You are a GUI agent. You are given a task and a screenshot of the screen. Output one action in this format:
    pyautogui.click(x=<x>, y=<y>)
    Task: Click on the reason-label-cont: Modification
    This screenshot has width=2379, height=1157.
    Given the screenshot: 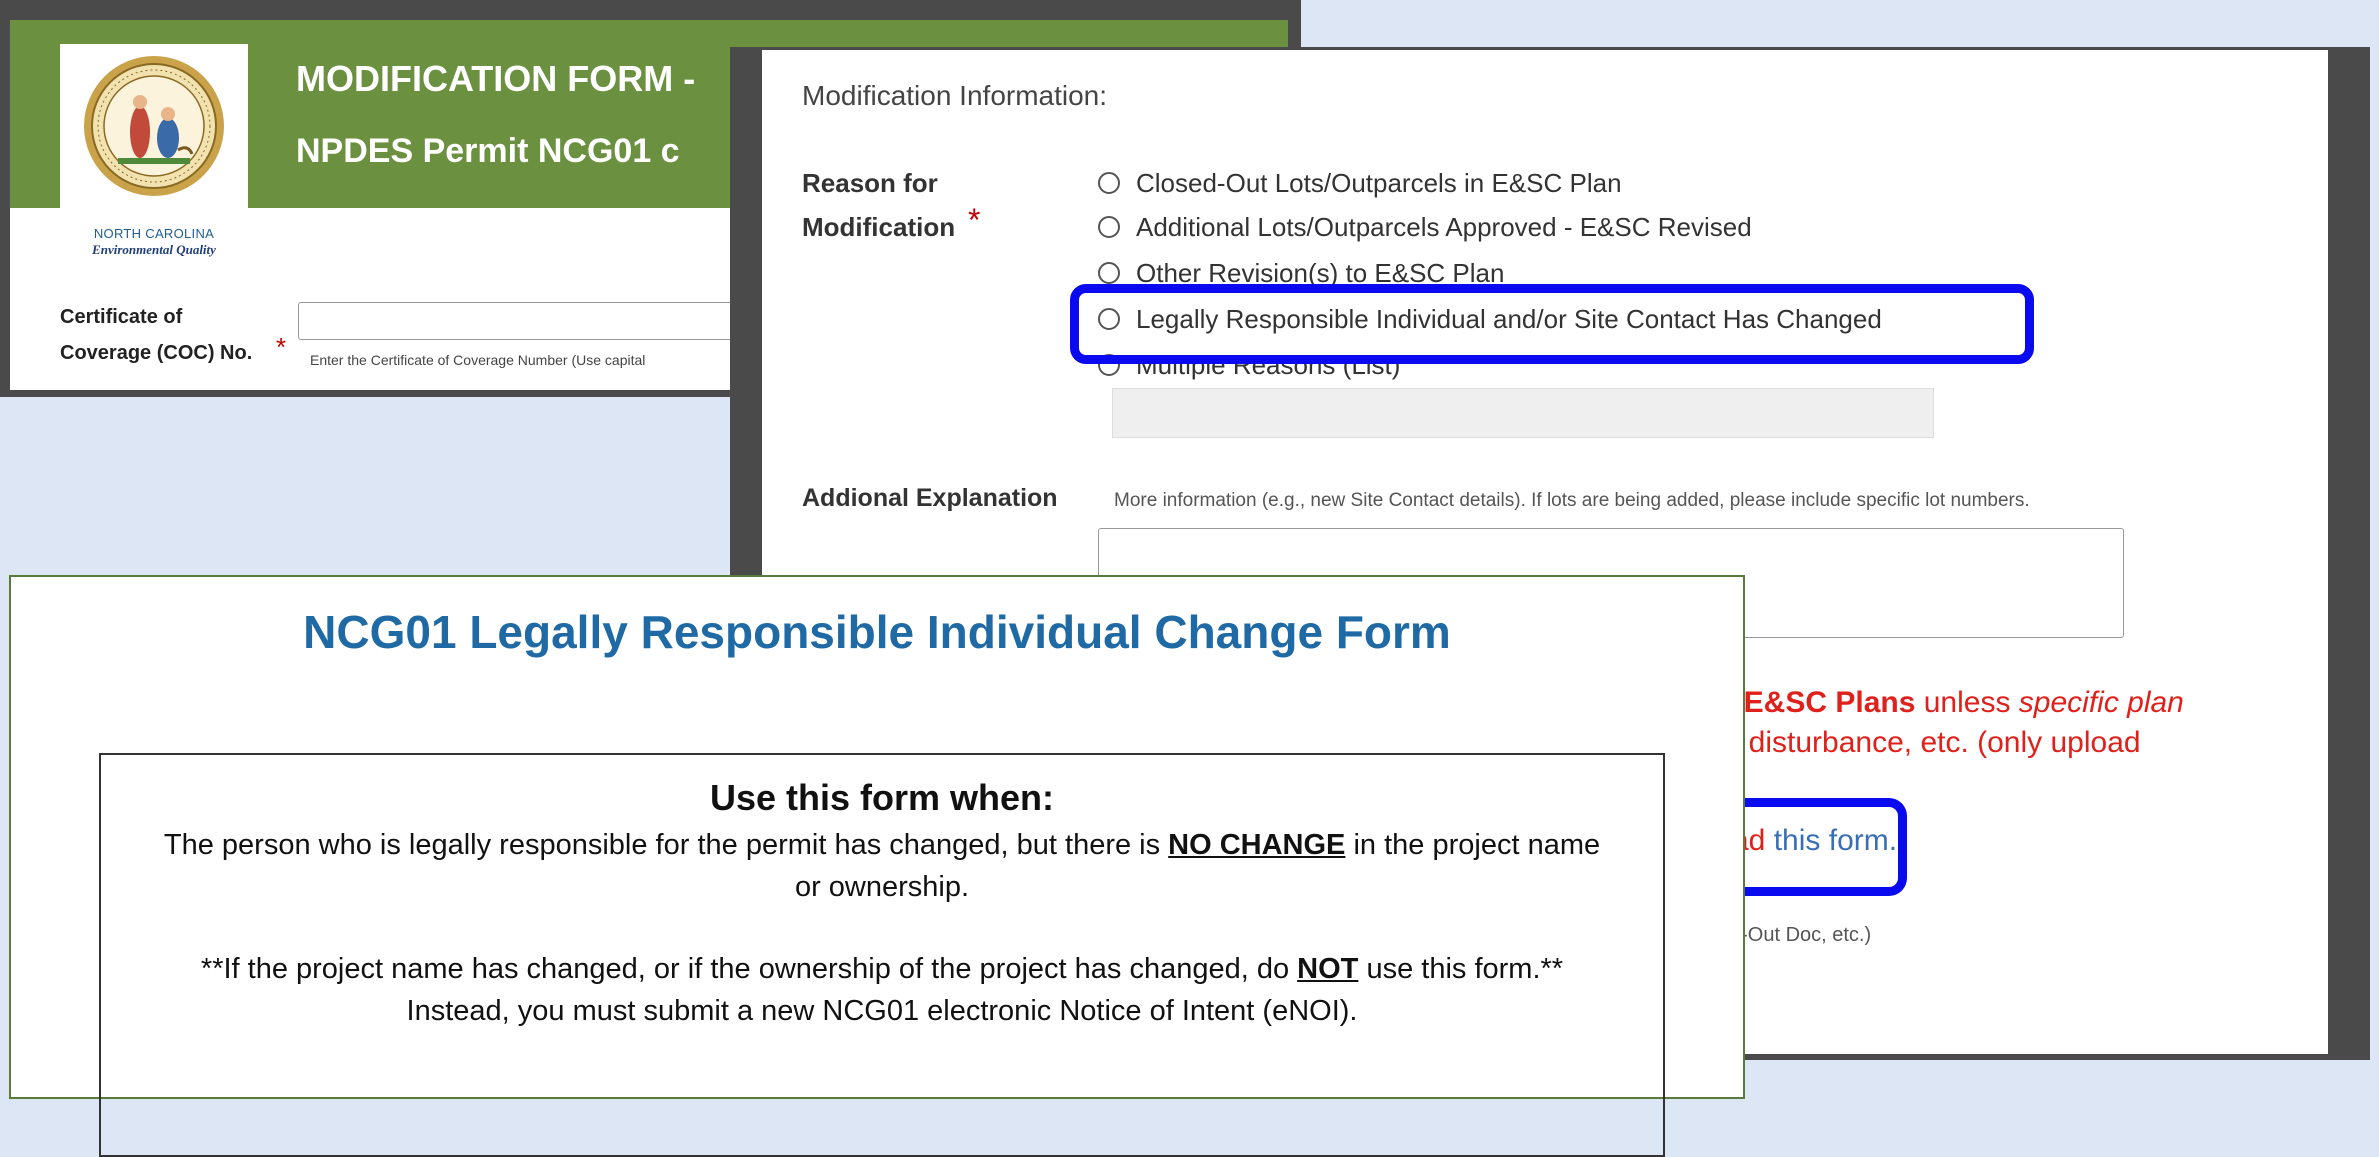 What is the action you would take?
    pyautogui.click(x=879, y=227)
    